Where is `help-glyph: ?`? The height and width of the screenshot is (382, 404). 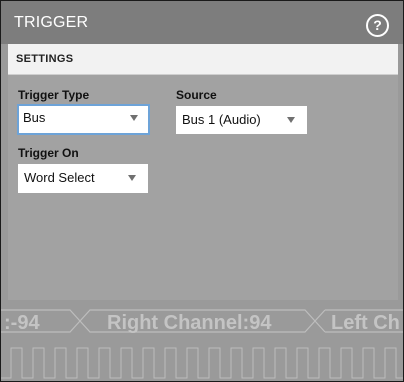
help-glyph: ? is located at coordinates (377, 25).